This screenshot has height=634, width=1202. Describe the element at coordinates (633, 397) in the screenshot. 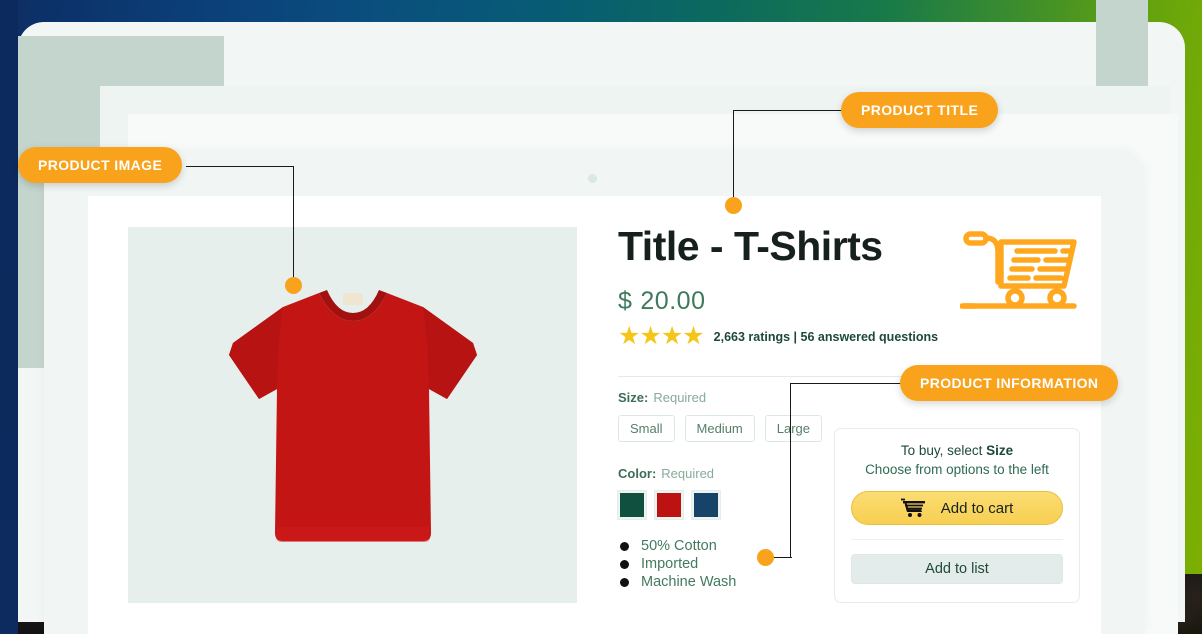

I see `size-label: Size:` at that location.